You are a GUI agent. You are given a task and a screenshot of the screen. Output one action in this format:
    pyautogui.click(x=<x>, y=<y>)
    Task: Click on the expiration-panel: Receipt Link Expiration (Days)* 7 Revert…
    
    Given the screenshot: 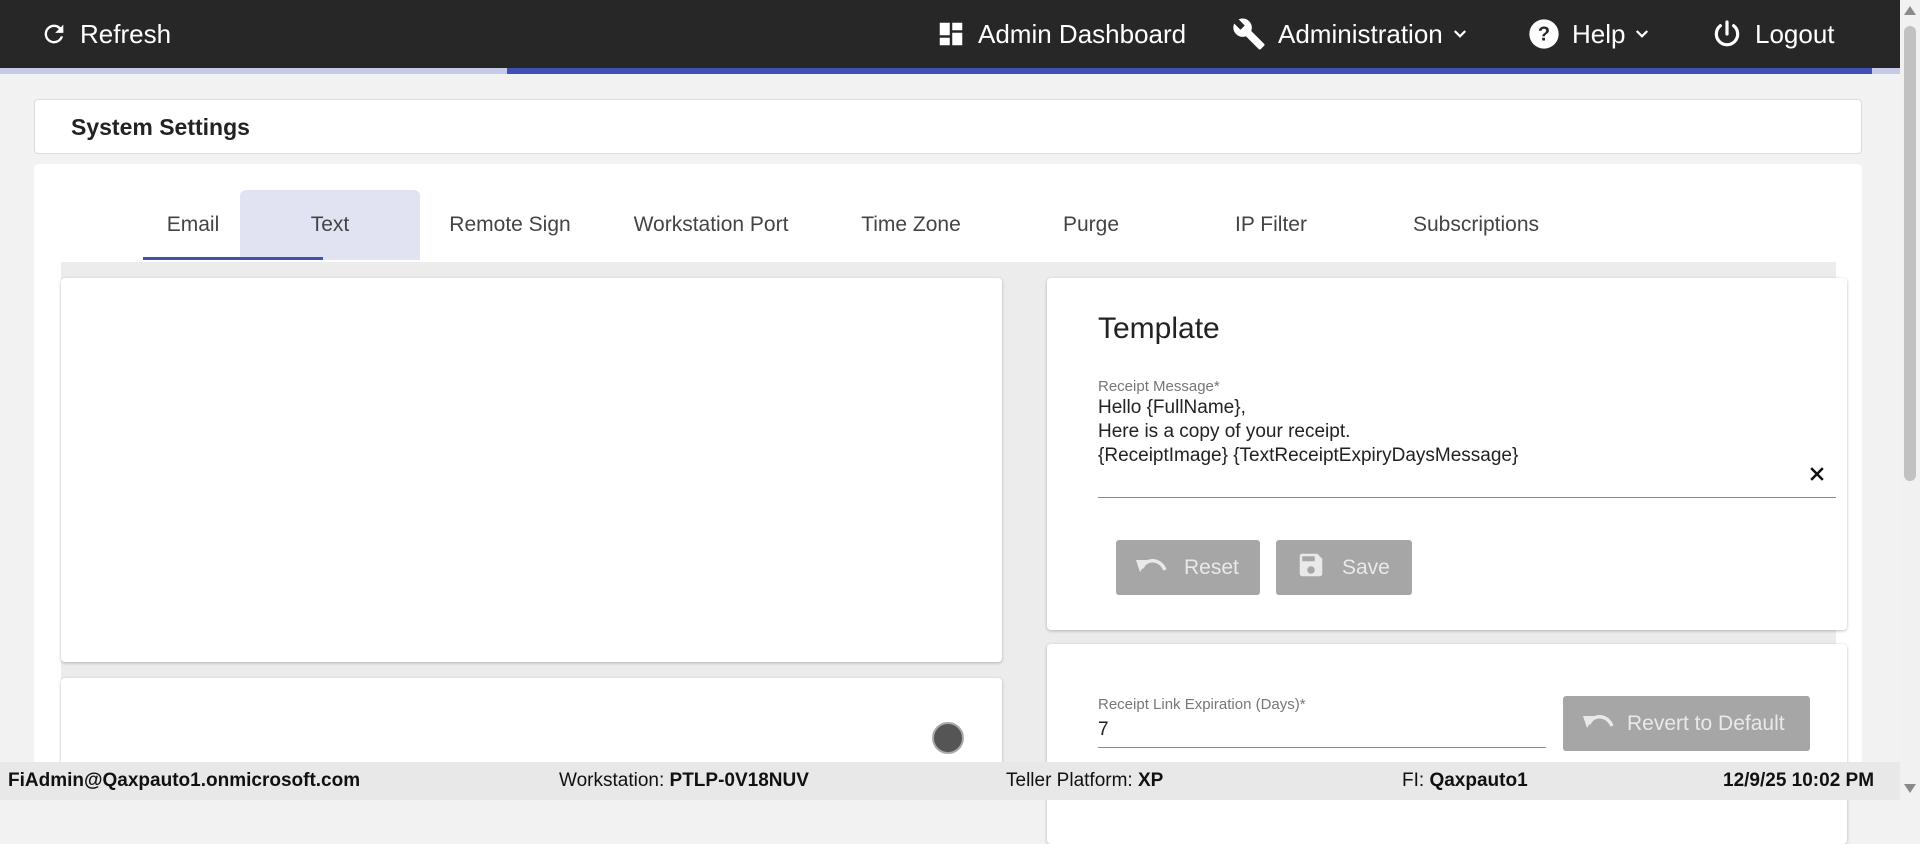 What is the action you would take?
    pyautogui.click(x=1447, y=744)
    